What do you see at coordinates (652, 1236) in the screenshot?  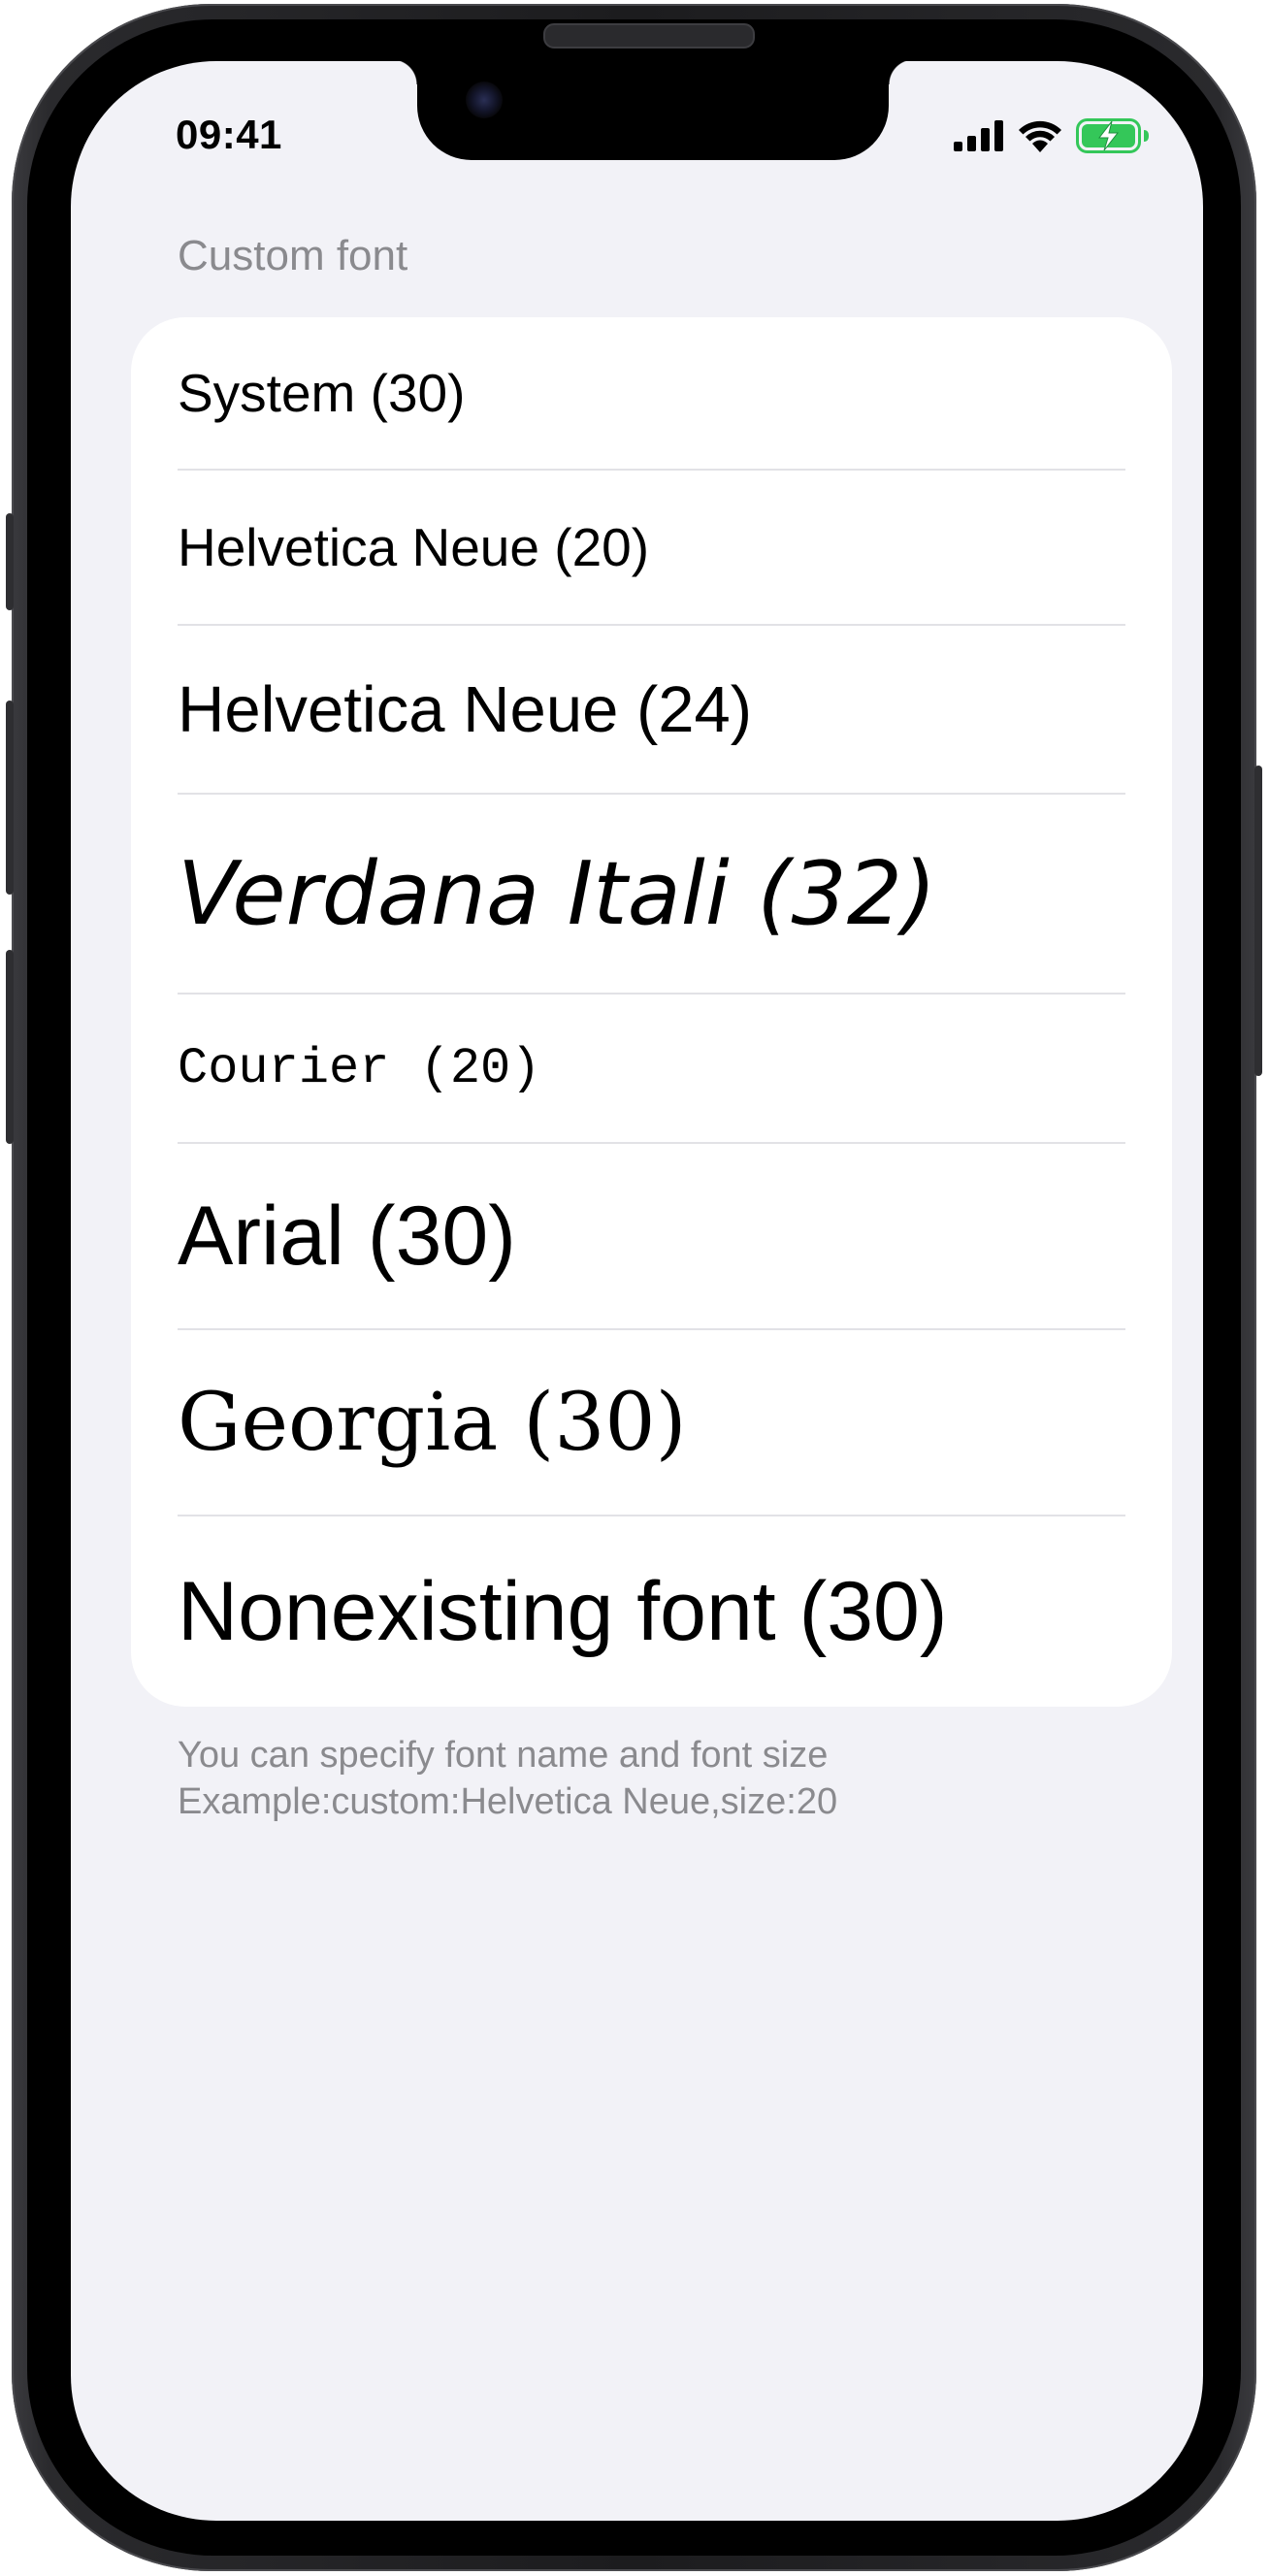 I see `list-item-arial-30: Arial (30)` at bounding box center [652, 1236].